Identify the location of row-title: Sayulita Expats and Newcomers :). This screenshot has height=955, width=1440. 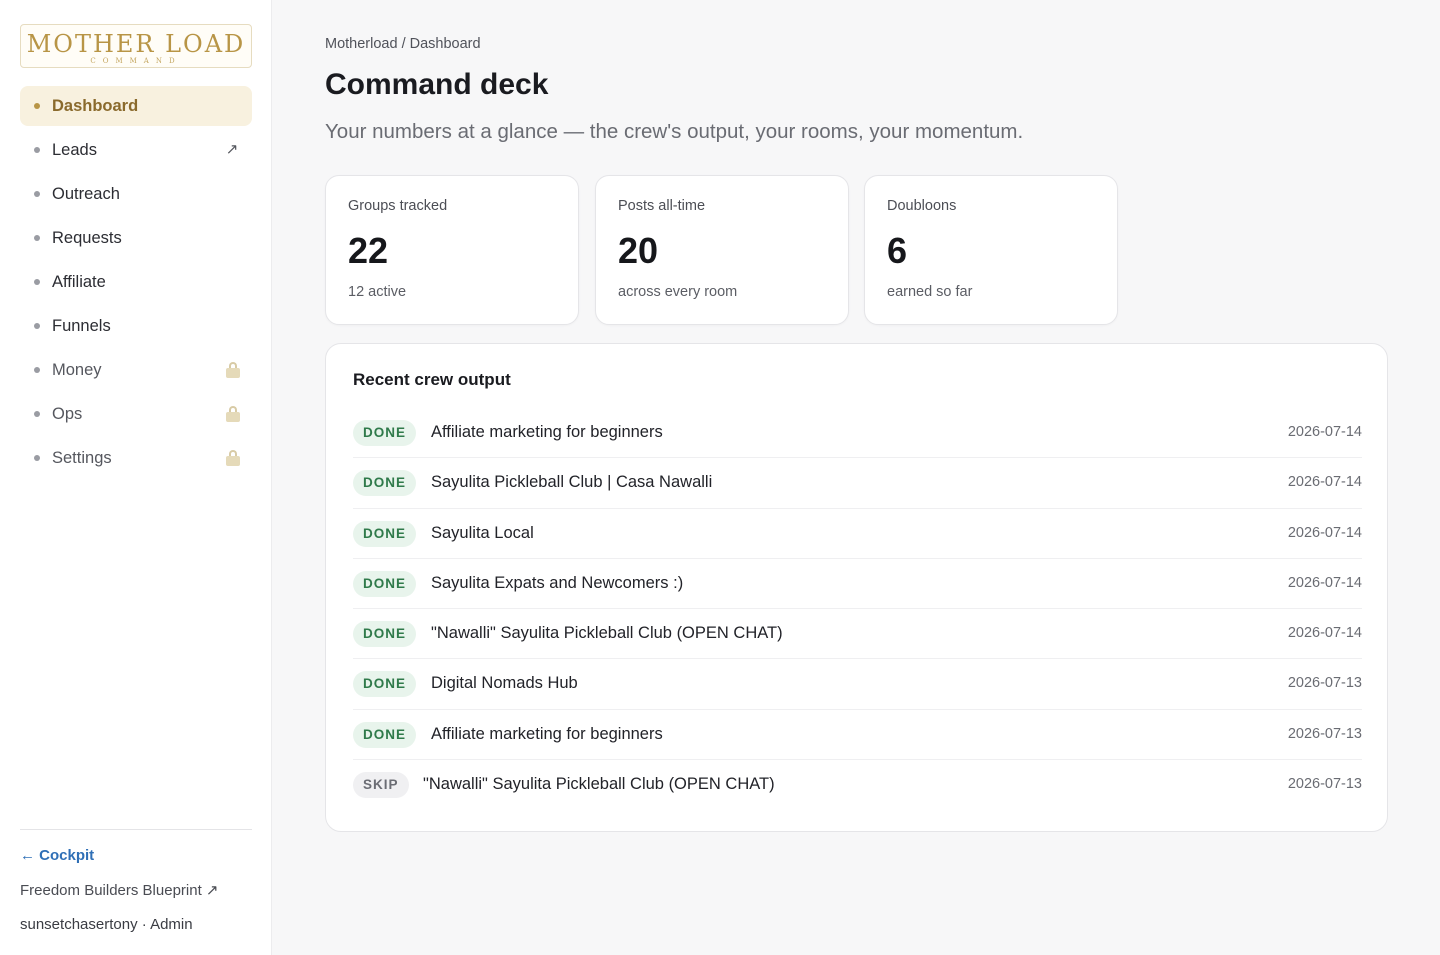
(557, 582).